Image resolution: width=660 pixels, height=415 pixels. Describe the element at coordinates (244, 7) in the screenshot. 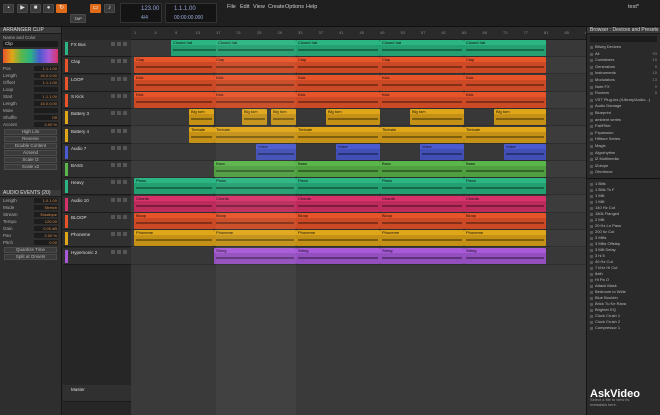

I see `menu-edit: Edit` at that location.